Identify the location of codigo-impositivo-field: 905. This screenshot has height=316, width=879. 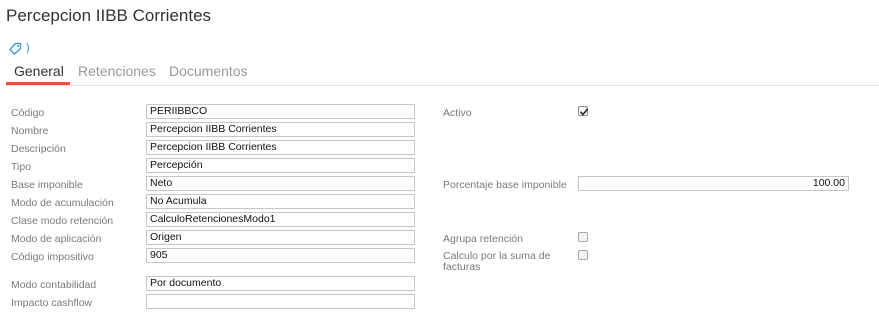
(280, 255).